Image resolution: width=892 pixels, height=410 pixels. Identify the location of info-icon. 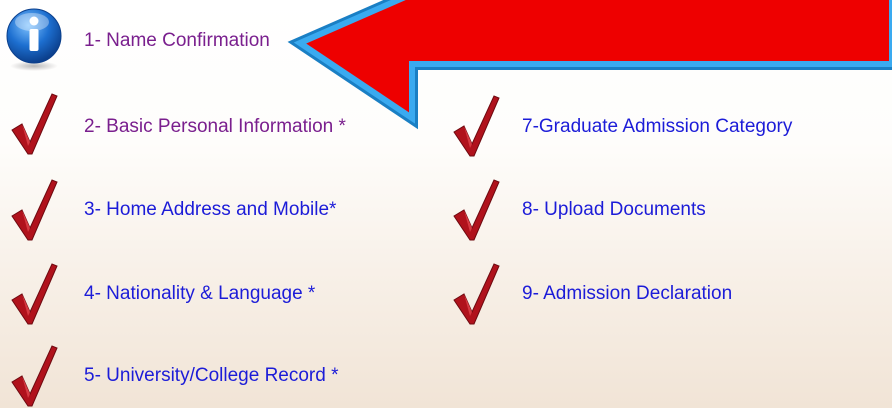
(34, 39).